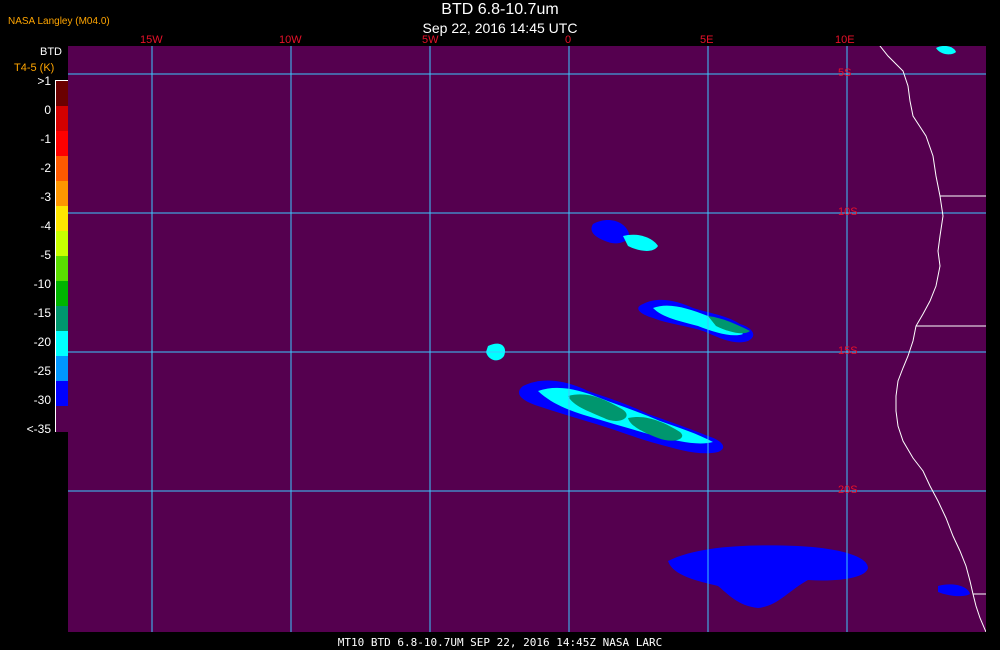  Describe the element at coordinates (44, 81) in the screenshot. I see `colorbar-tick-label: >1` at that location.